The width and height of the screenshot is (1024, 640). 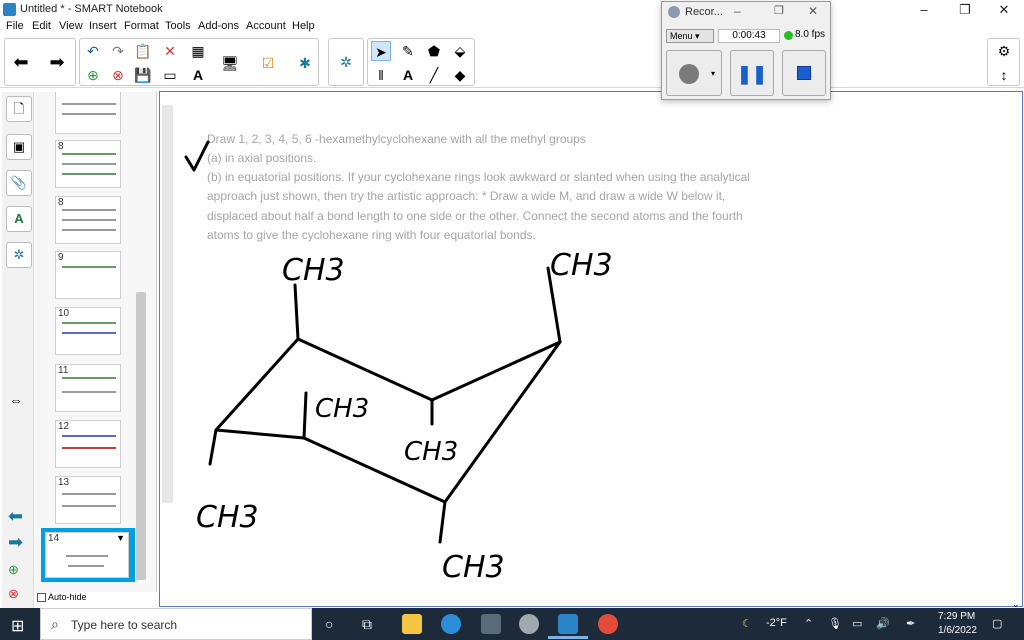 I want to click on page-thumbnail: 9, so click(x=88, y=275).